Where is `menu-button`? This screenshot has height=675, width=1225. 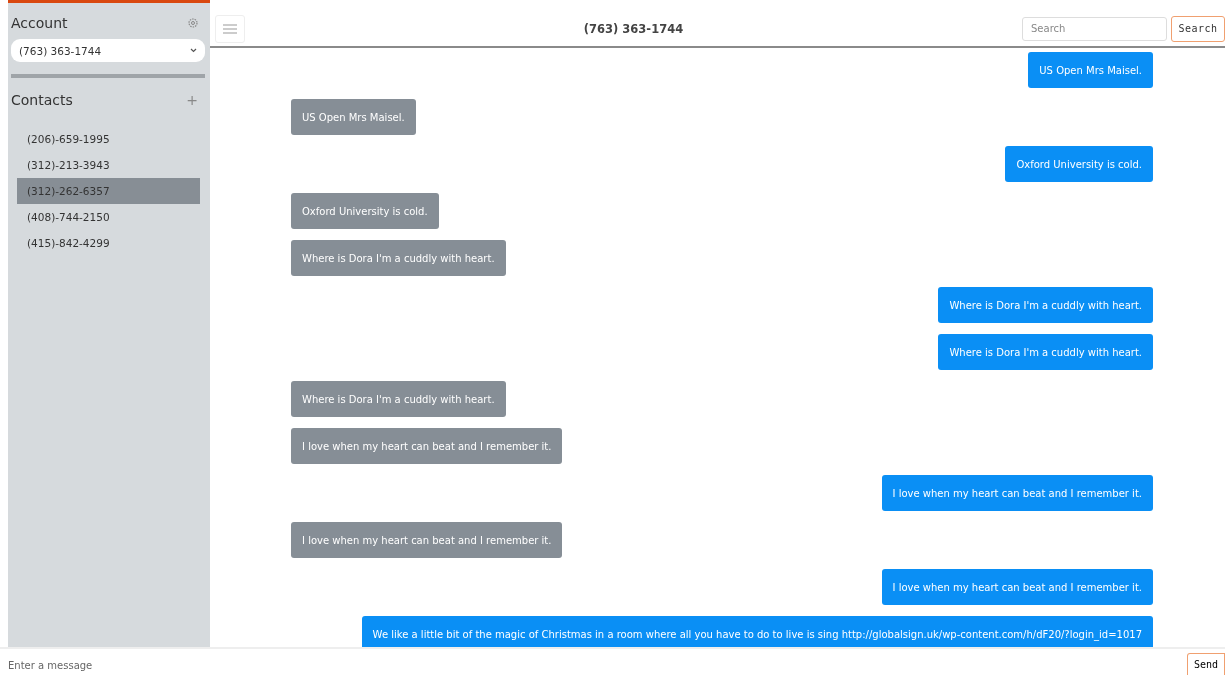 menu-button is located at coordinates (230, 28).